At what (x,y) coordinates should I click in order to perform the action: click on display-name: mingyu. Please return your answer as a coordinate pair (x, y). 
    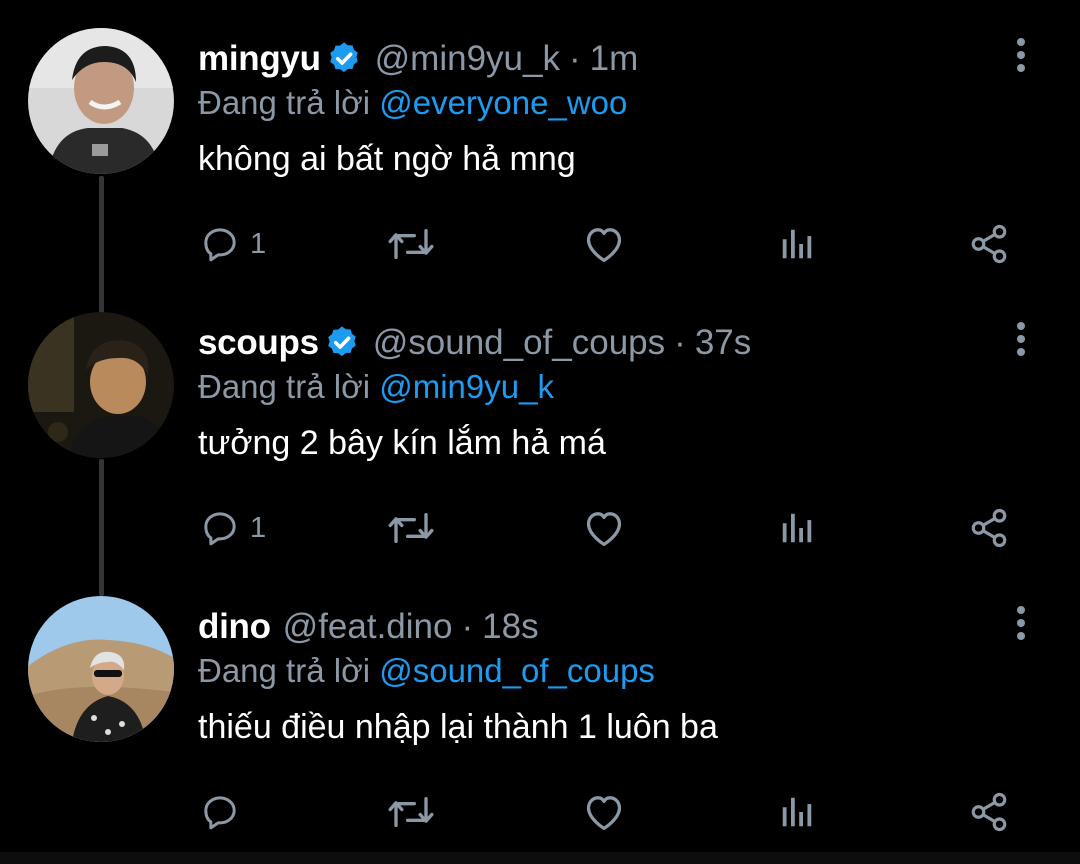
    Looking at the image, I should click on (259, 59).